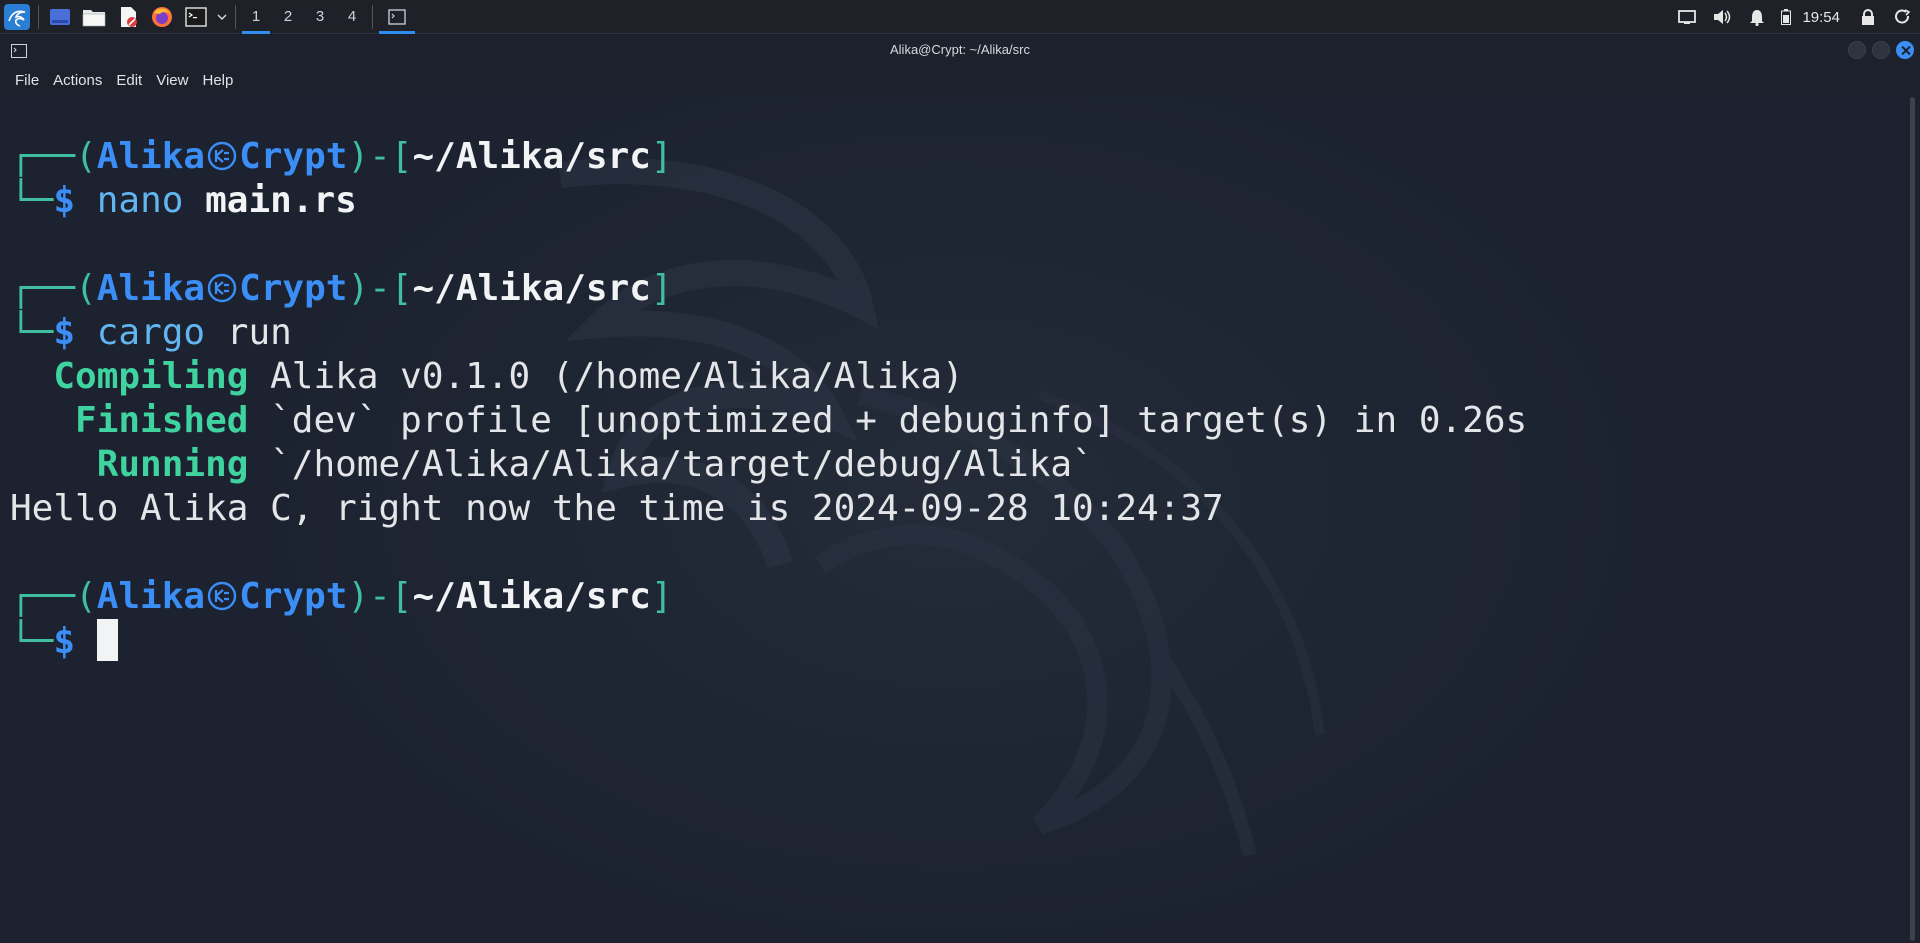 The image size is (1920, 943). I want to click on command-line: └─$ nano main.rs, so click(183, 200).